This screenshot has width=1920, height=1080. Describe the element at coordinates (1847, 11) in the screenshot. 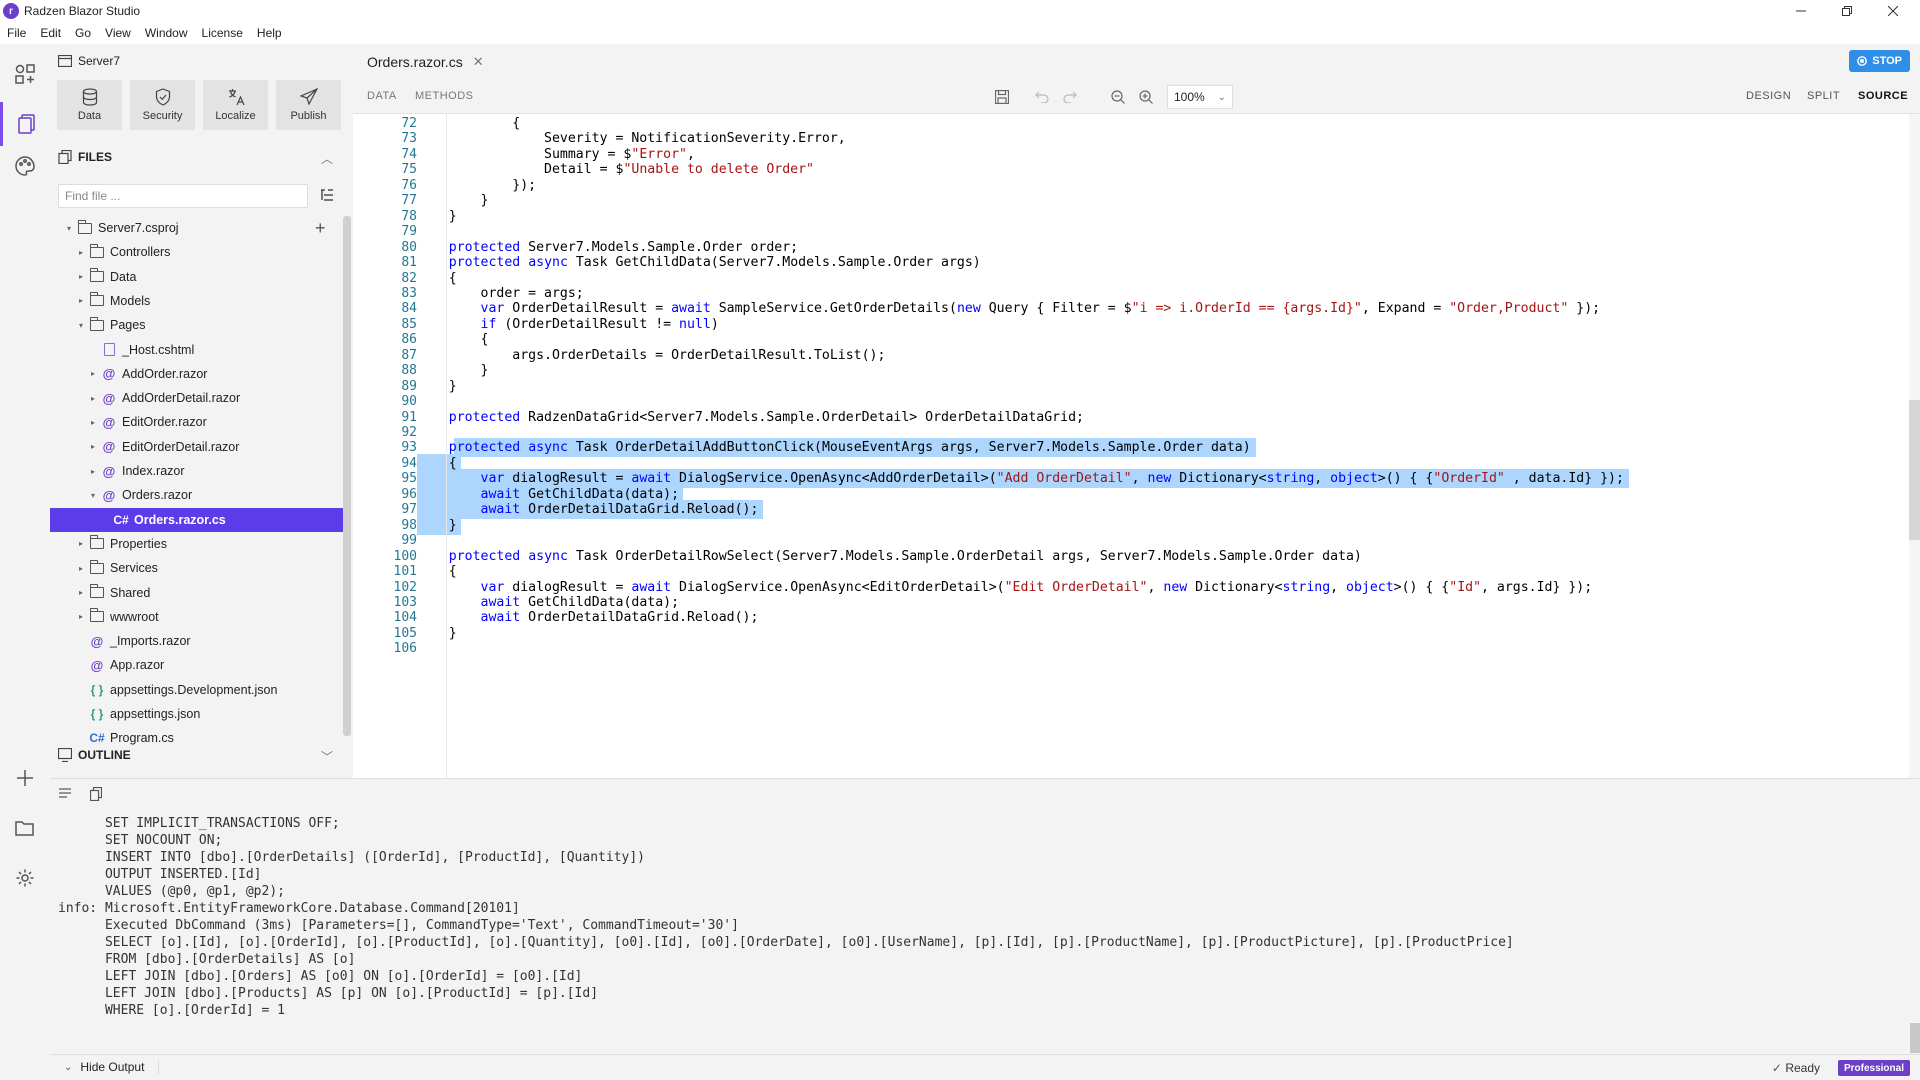

I see `maximize-button` at that location.